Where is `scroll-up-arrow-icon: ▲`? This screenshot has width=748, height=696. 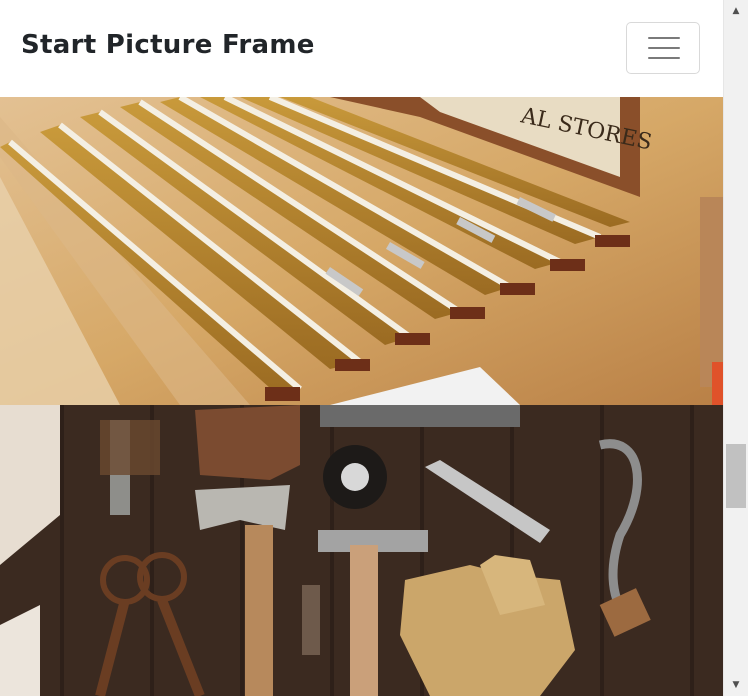 scroll-up-arrow-icon: ▲ is located at coordinates (736, 11).